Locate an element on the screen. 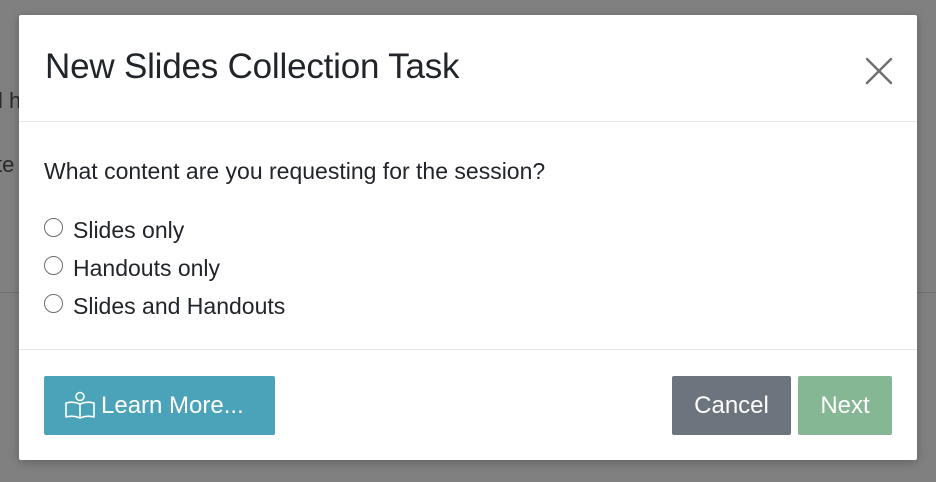  next-button: Next is located at coordinates (845, 405).